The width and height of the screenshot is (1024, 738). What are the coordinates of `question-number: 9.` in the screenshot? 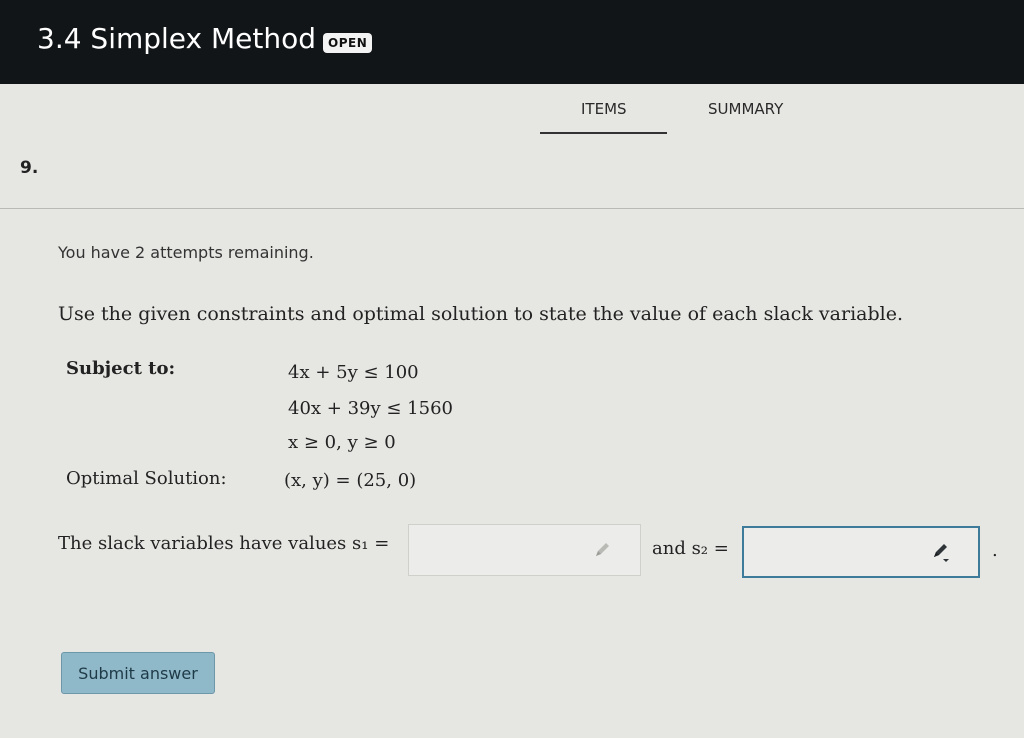 It's located at (29, 168).